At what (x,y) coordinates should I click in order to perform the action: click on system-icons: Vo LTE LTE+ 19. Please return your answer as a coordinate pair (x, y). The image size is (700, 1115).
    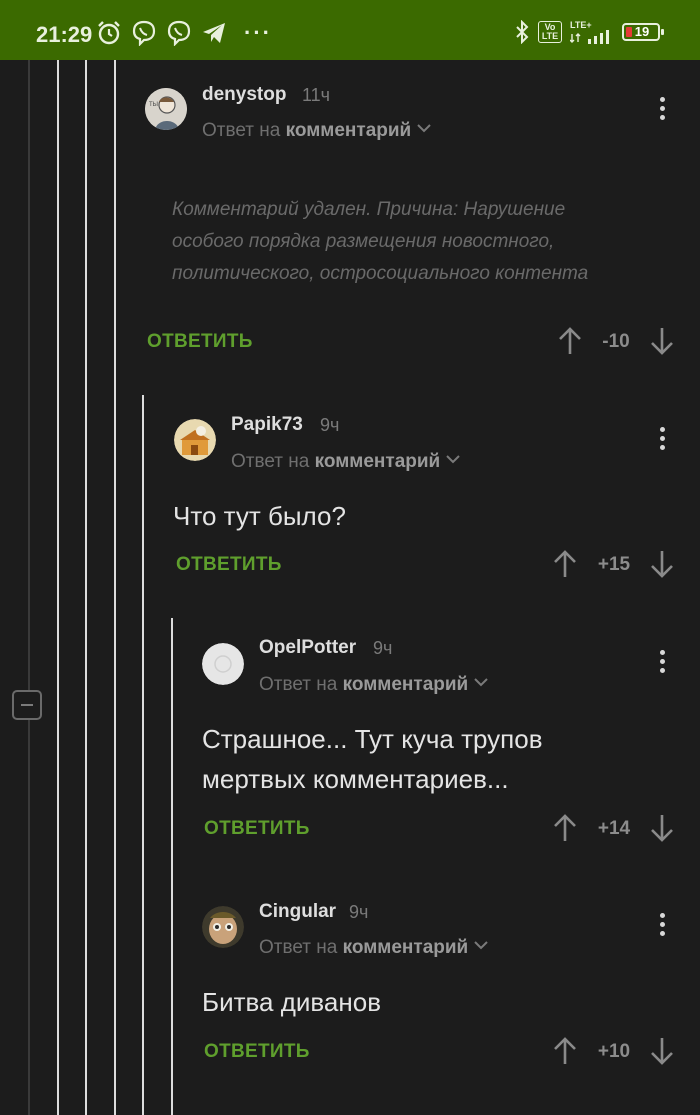
    Looking at the image, I should click on (589, 31).